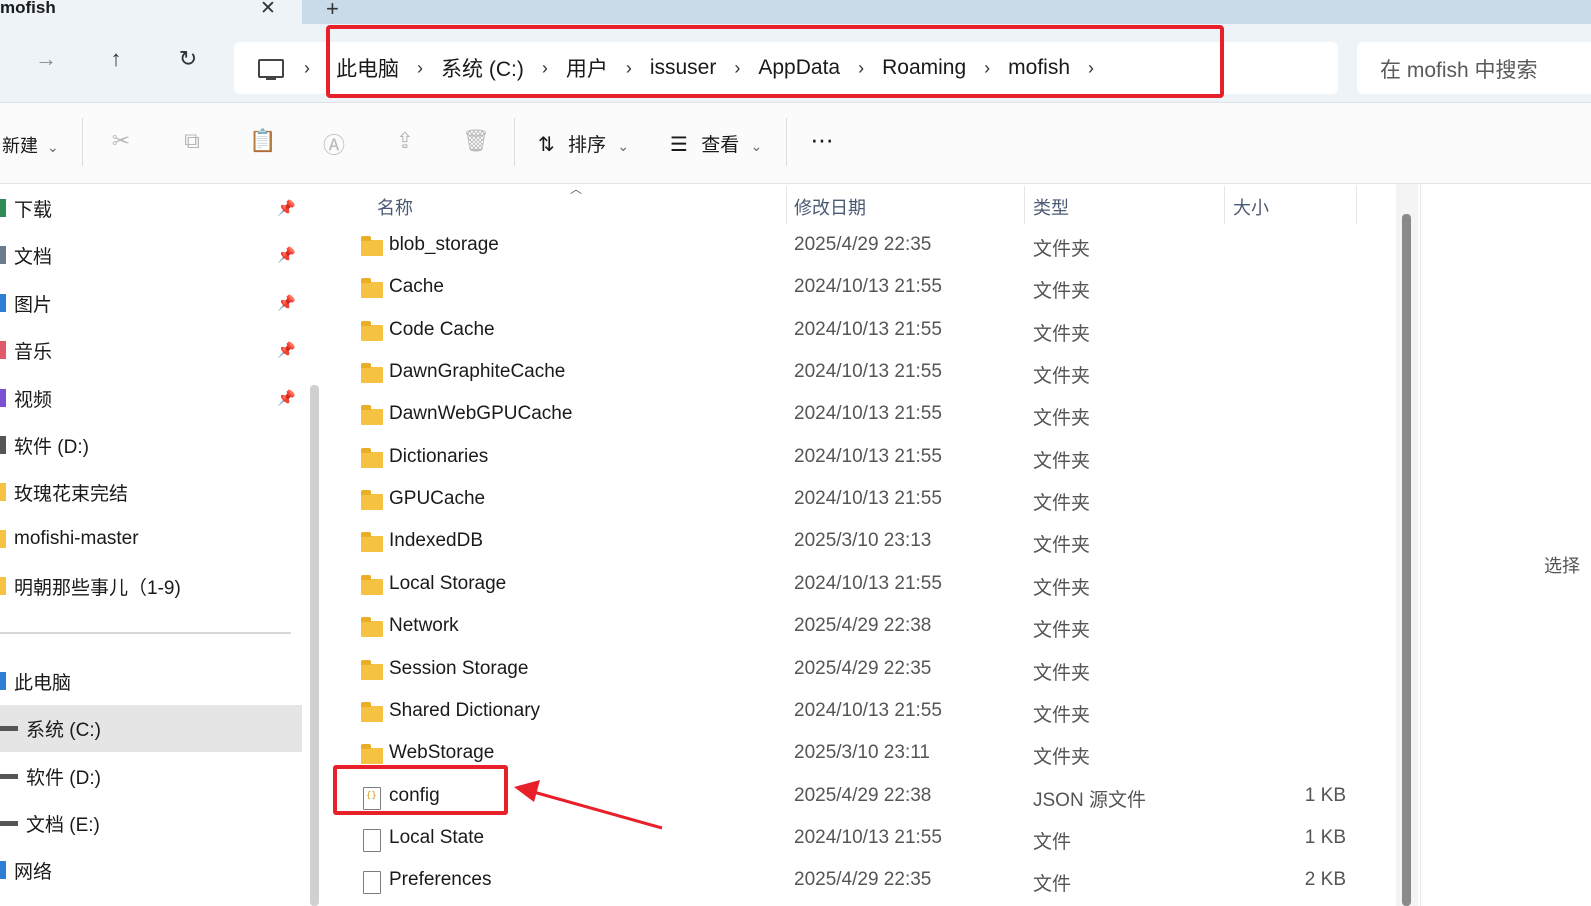 Image resolution: width=1591 pixels, height=906 pixels. I want to click on file-name: Preferences, so click(440, 880).